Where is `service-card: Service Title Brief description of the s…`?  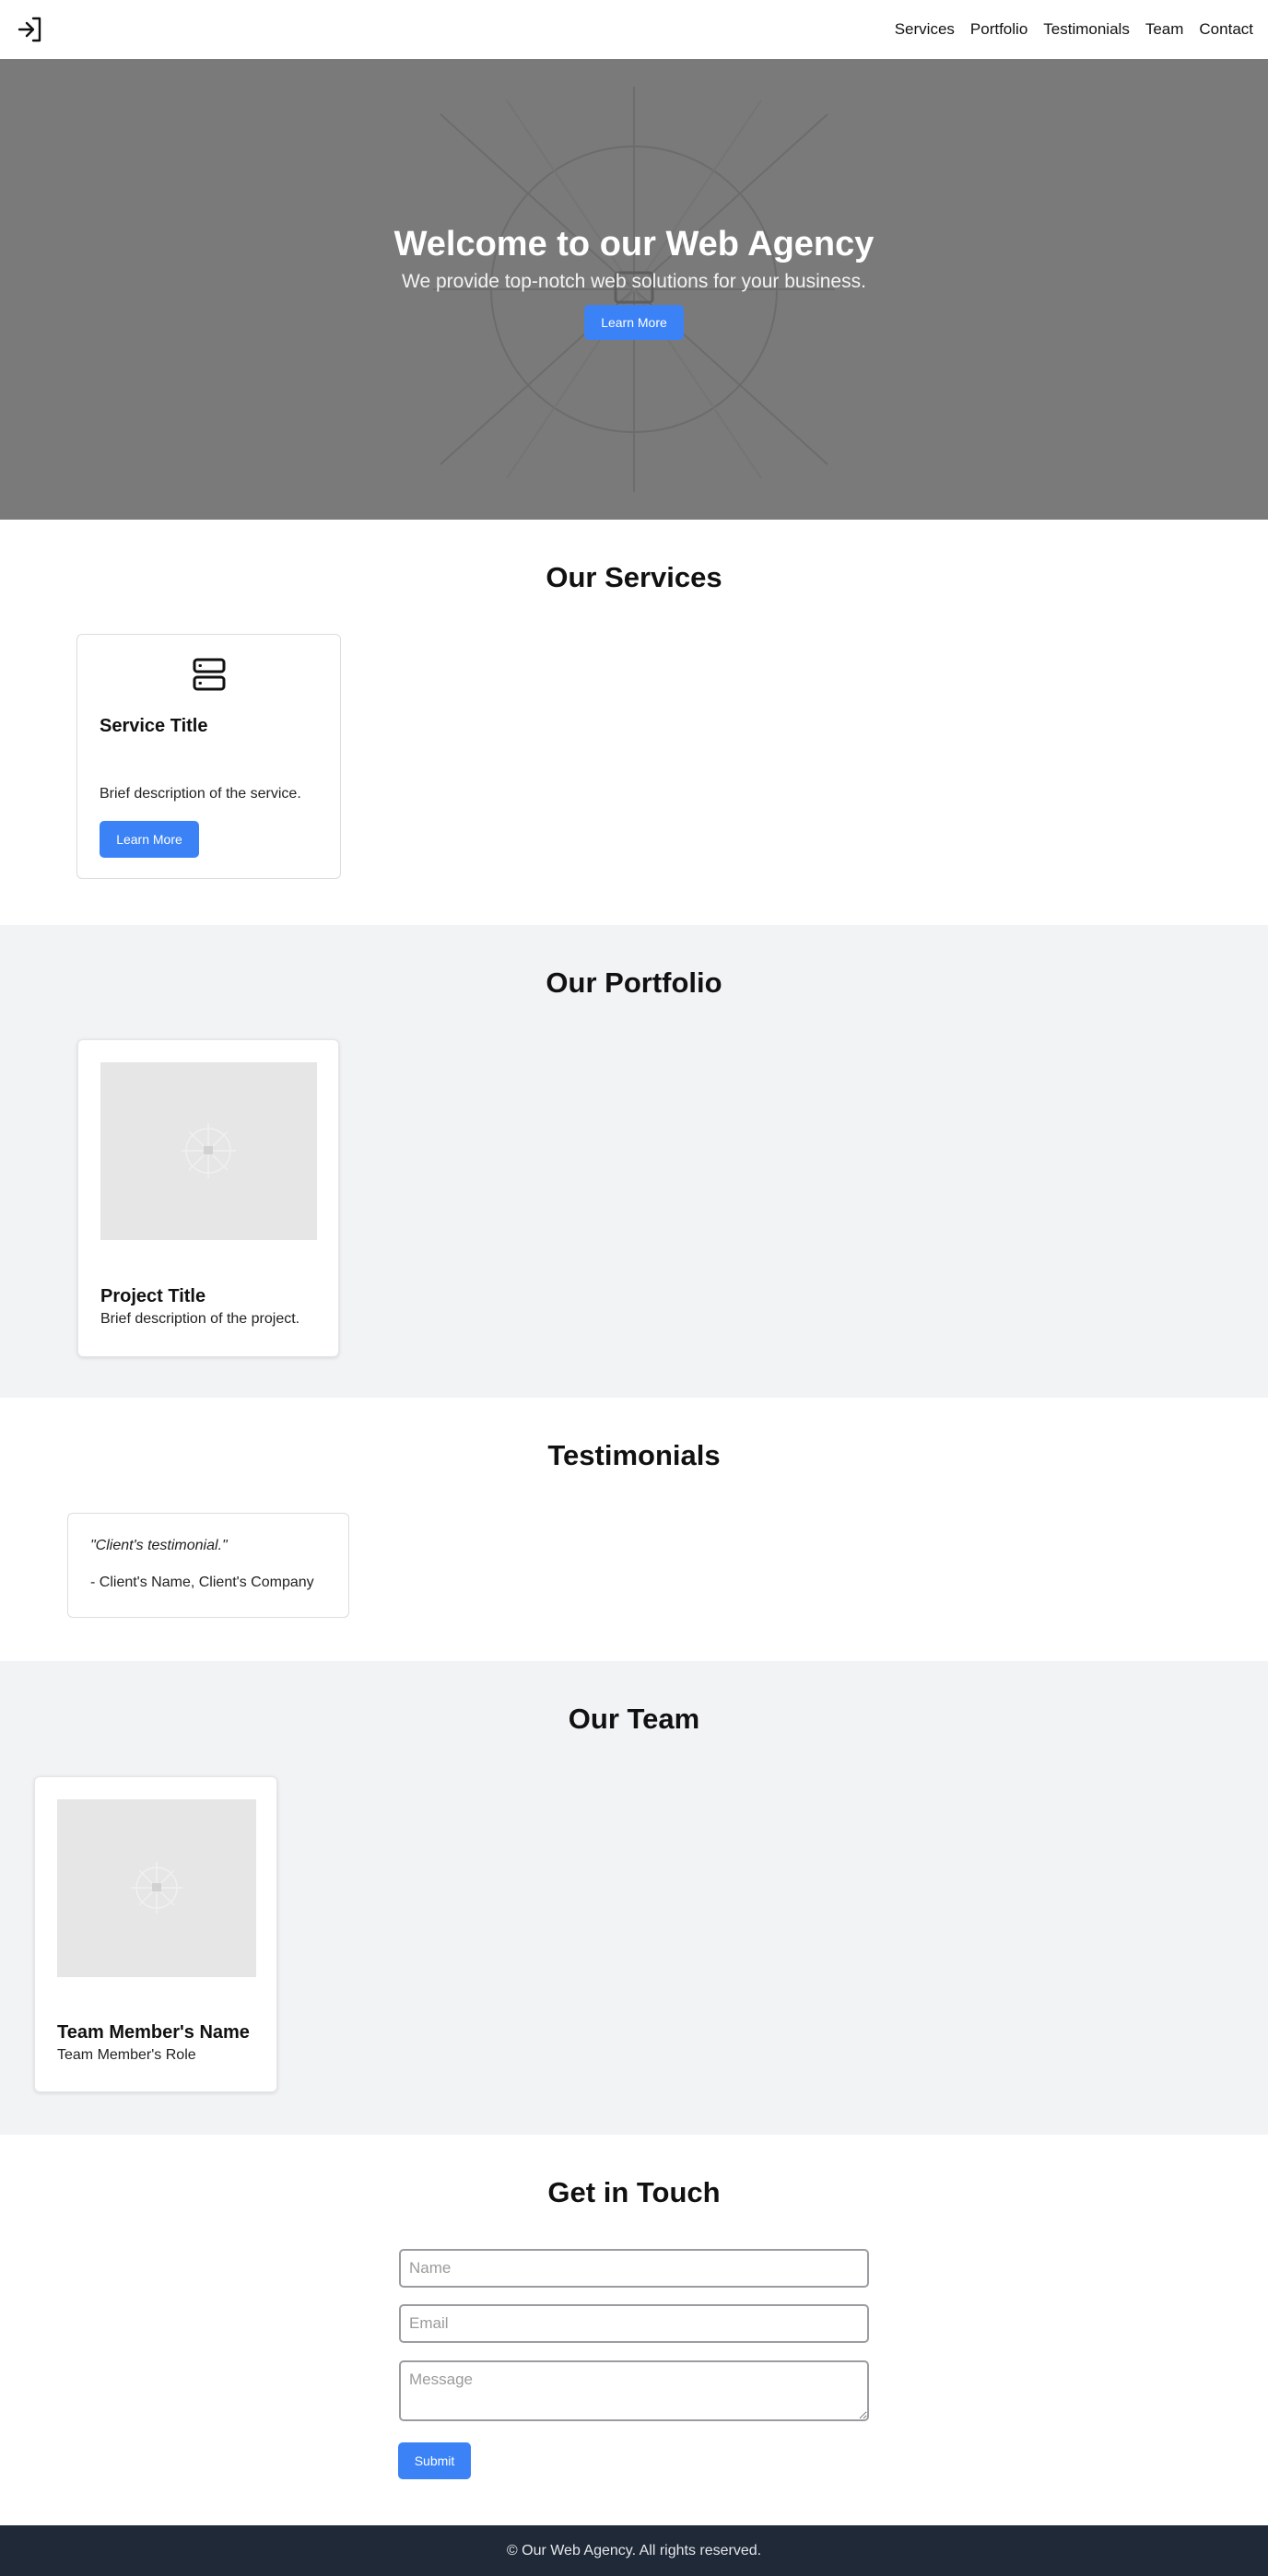
service-card: Service Title Brief description of the s… is located at coordinates (208, 756).